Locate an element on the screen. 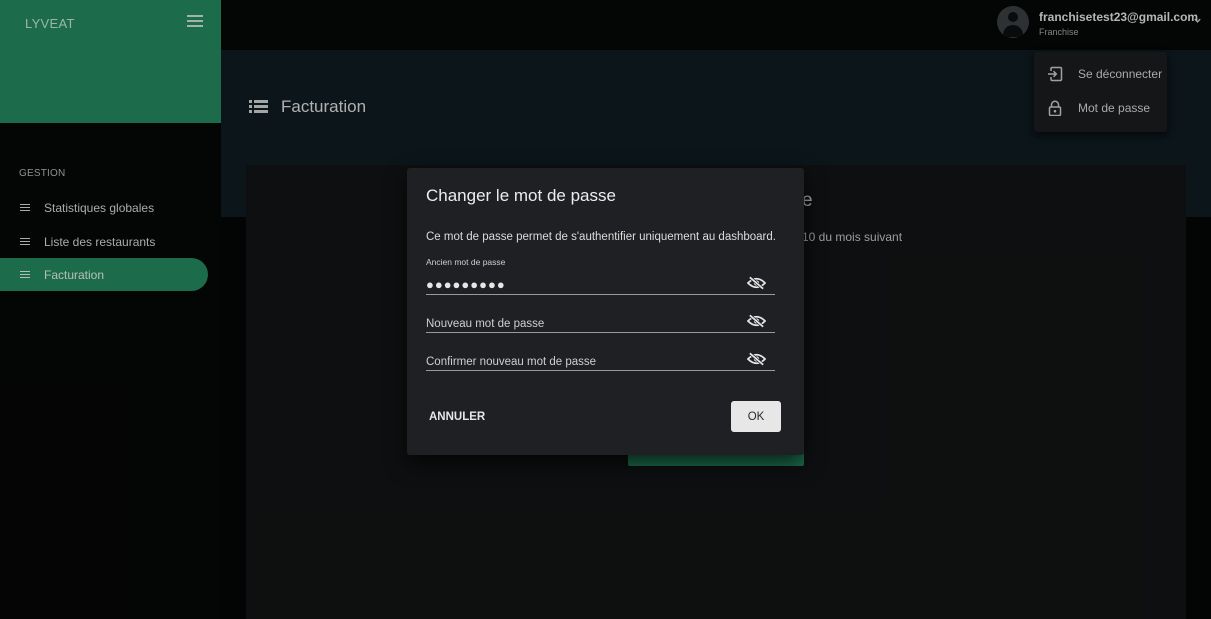 The width and height of the screenshot is (1211, 619). confirm-password-input is located at coordinates (581, 362).